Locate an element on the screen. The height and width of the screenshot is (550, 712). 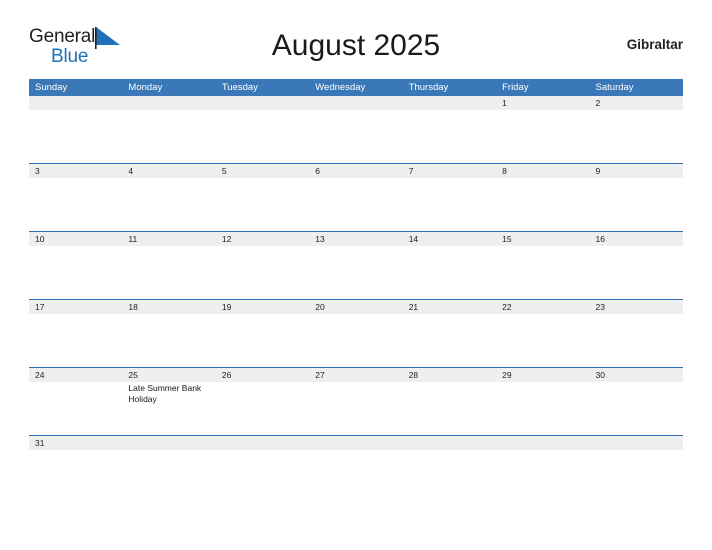
date-number: 28 is located at coordinates (449, 375).